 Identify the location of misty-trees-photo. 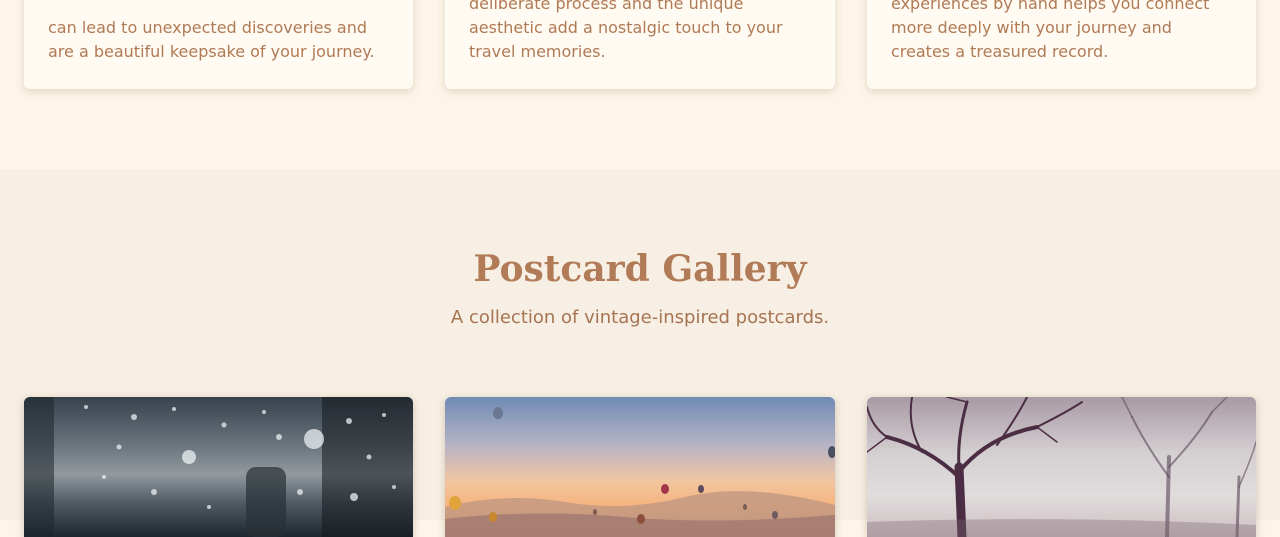
(1061, 467).